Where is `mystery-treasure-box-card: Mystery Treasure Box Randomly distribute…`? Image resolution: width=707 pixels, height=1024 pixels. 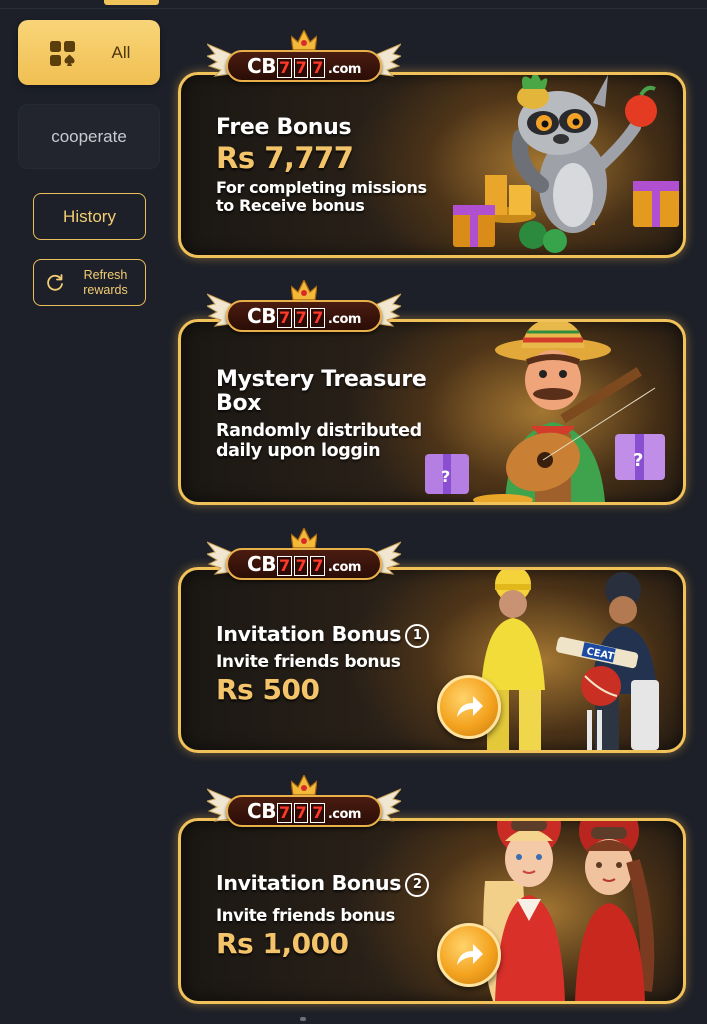 mystery-treasure-box-card: Mystery Treasure Box Randomly distribute… is located at coordinates (432, 412).